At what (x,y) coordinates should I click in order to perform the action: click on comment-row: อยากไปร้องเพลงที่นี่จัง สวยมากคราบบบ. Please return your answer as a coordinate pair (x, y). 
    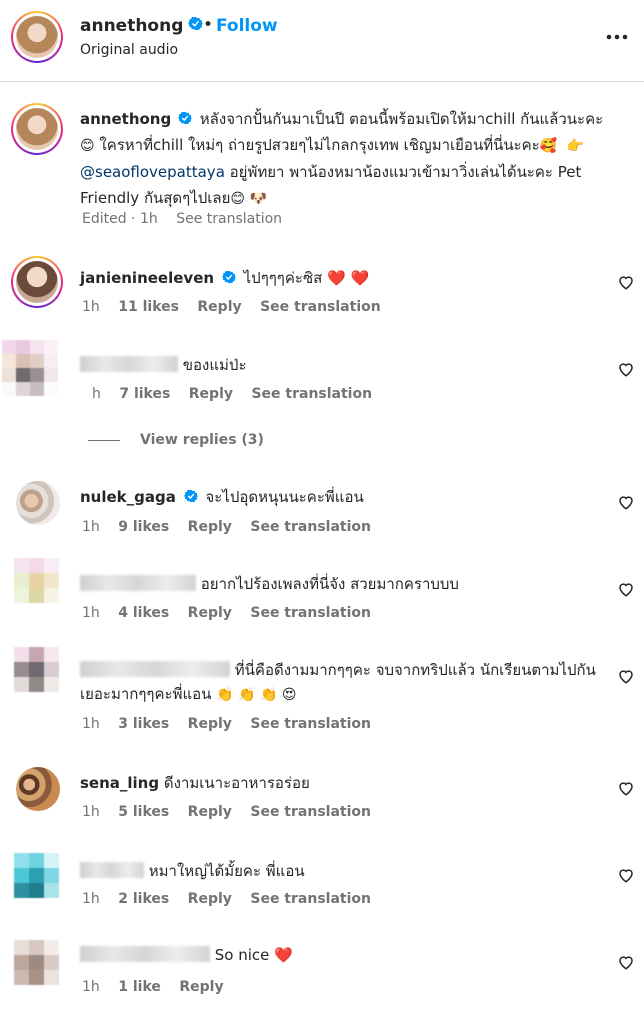
    Looking at the image, I should click on (269, 584).